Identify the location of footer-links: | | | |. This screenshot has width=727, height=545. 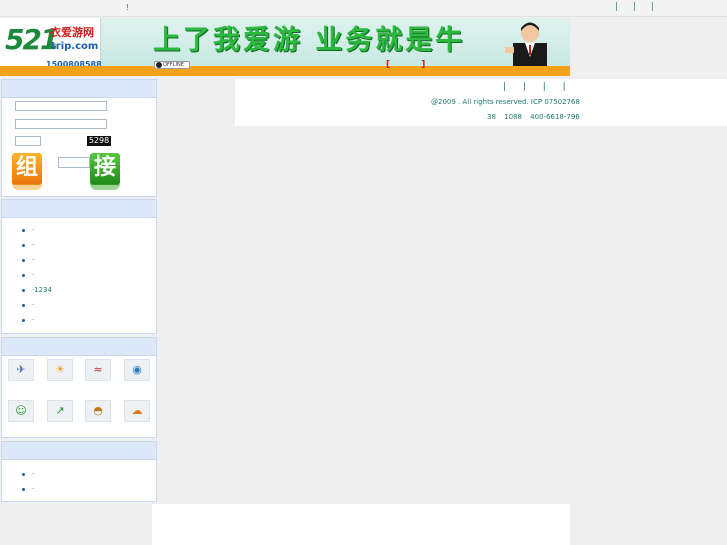
(538, 87).